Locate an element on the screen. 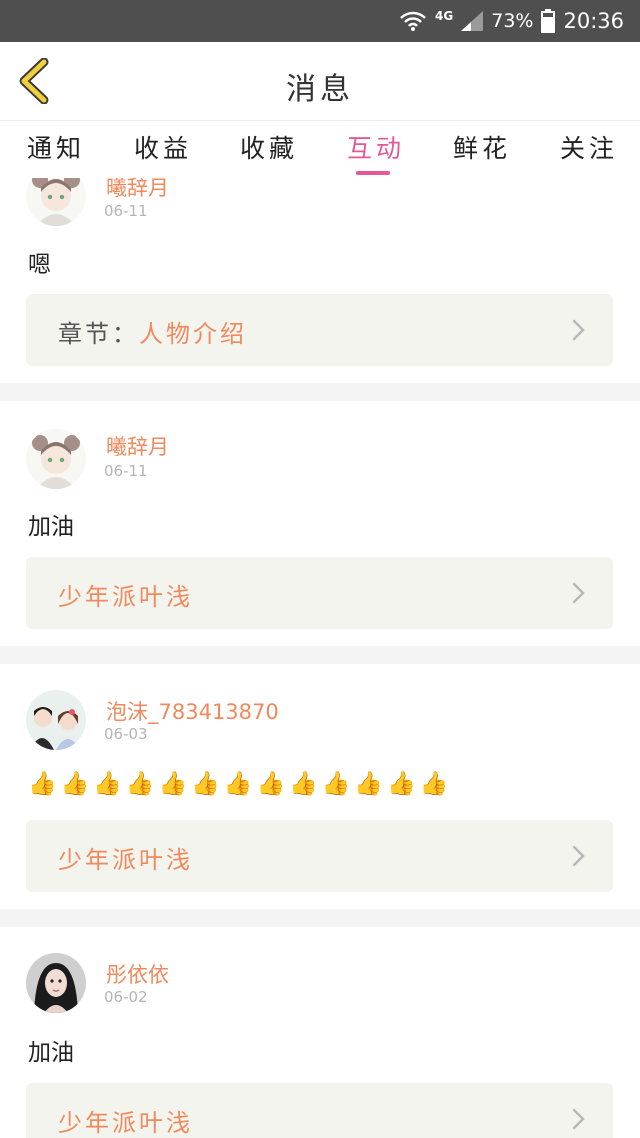  message-date: 06-02 is located at coordinates (126, 997).